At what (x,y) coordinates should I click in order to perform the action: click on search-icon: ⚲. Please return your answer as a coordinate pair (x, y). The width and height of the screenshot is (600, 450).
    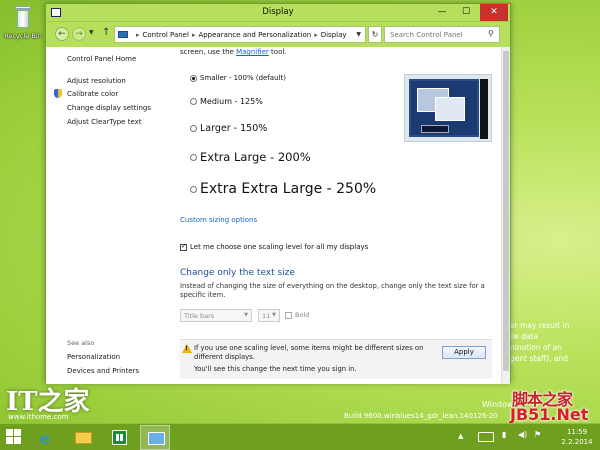
    Looking at the image, I should click on (491, 33).